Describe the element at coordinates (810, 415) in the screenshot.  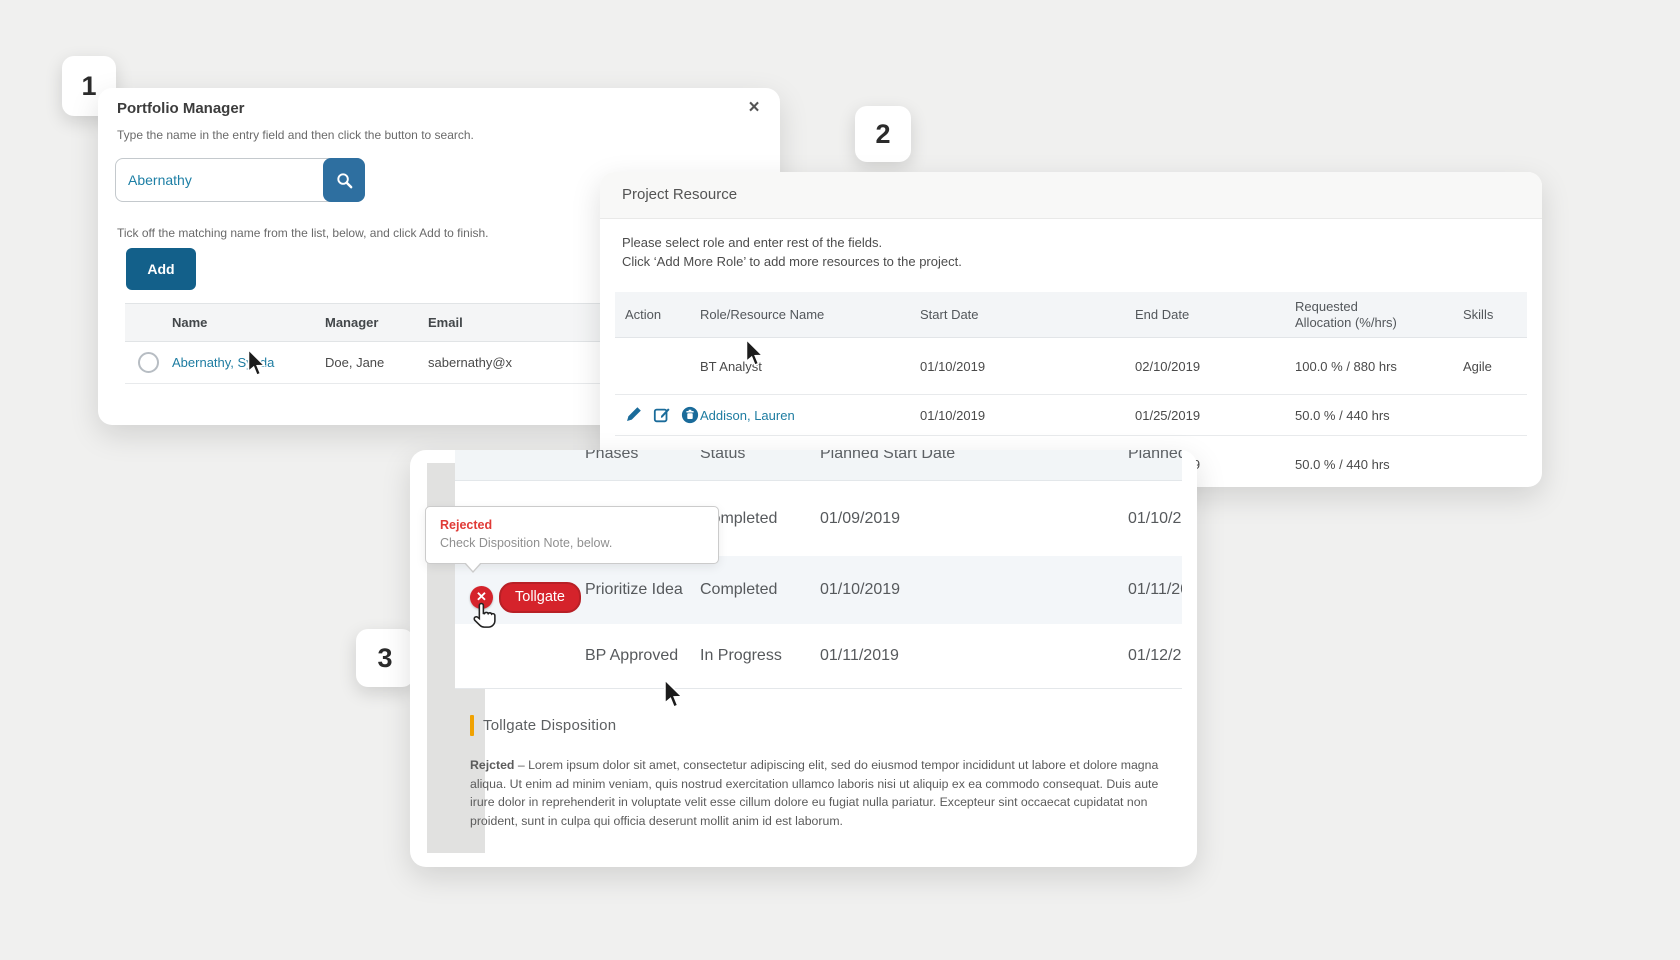
I see `role-name-link: Addison, Lauren` at that location.